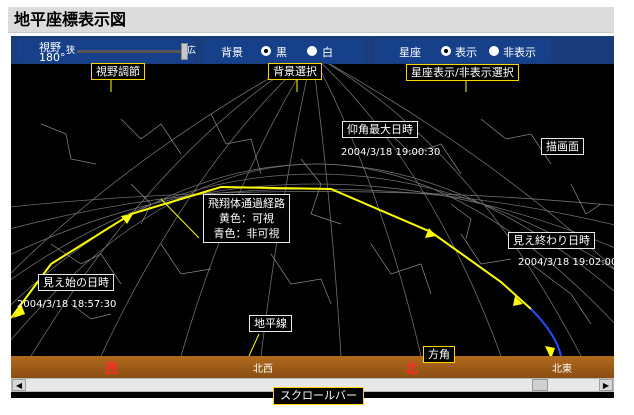  I want to click on constellation-hide-option: 非表示, so click(519, 52).